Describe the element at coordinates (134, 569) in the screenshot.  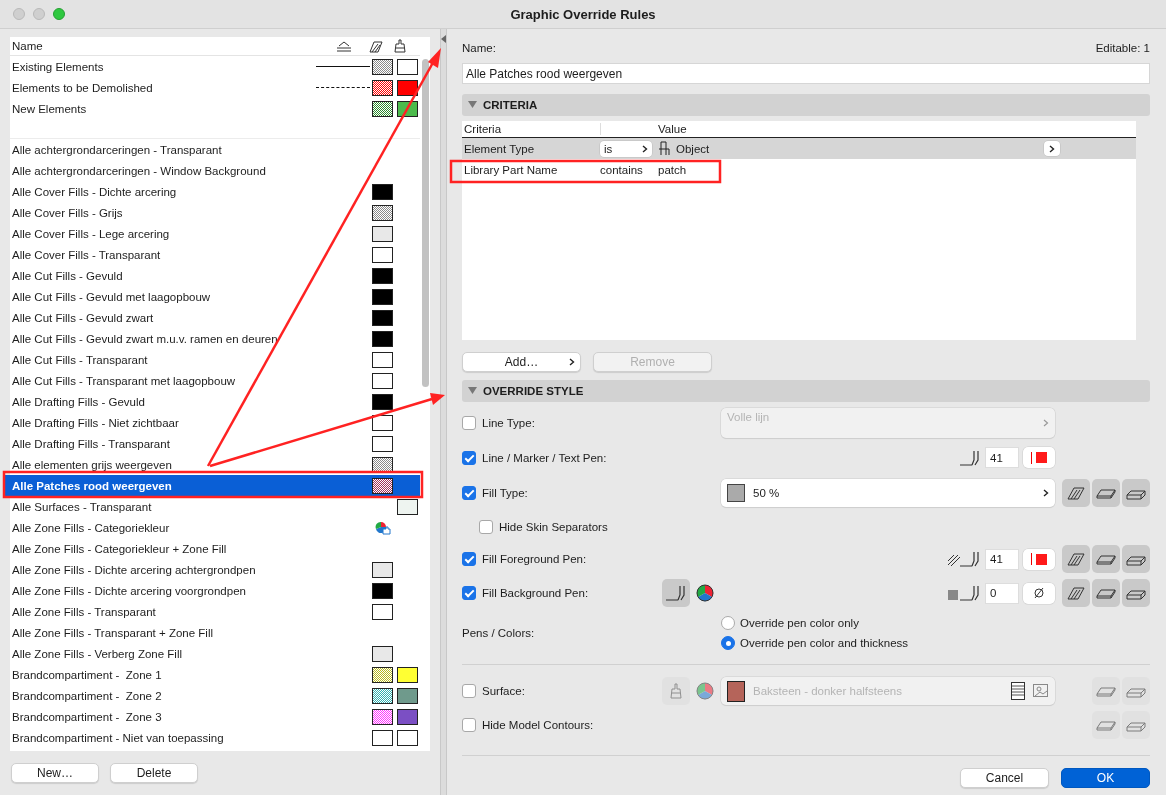
I see `rule-name: Alle Zone Fills - Dichte arcering achtergrondpen` at that location.